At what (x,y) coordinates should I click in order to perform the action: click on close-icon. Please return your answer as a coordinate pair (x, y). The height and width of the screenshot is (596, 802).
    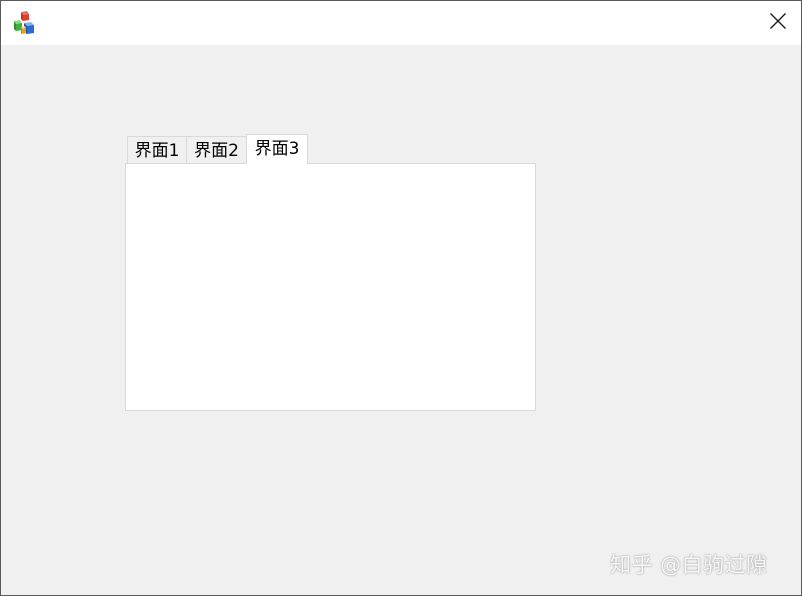
    Looking at the image, I should click on (778, 23).